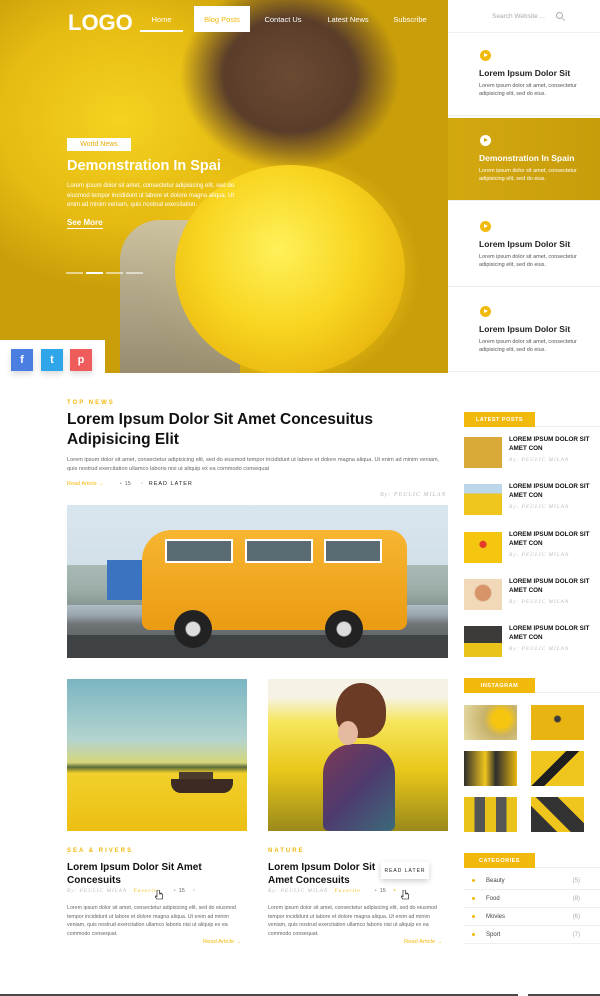  What do you see at coordinates (174, 891) in the screenshot?
I see `comment-icon: ▪` at bounding box center [174, 891].